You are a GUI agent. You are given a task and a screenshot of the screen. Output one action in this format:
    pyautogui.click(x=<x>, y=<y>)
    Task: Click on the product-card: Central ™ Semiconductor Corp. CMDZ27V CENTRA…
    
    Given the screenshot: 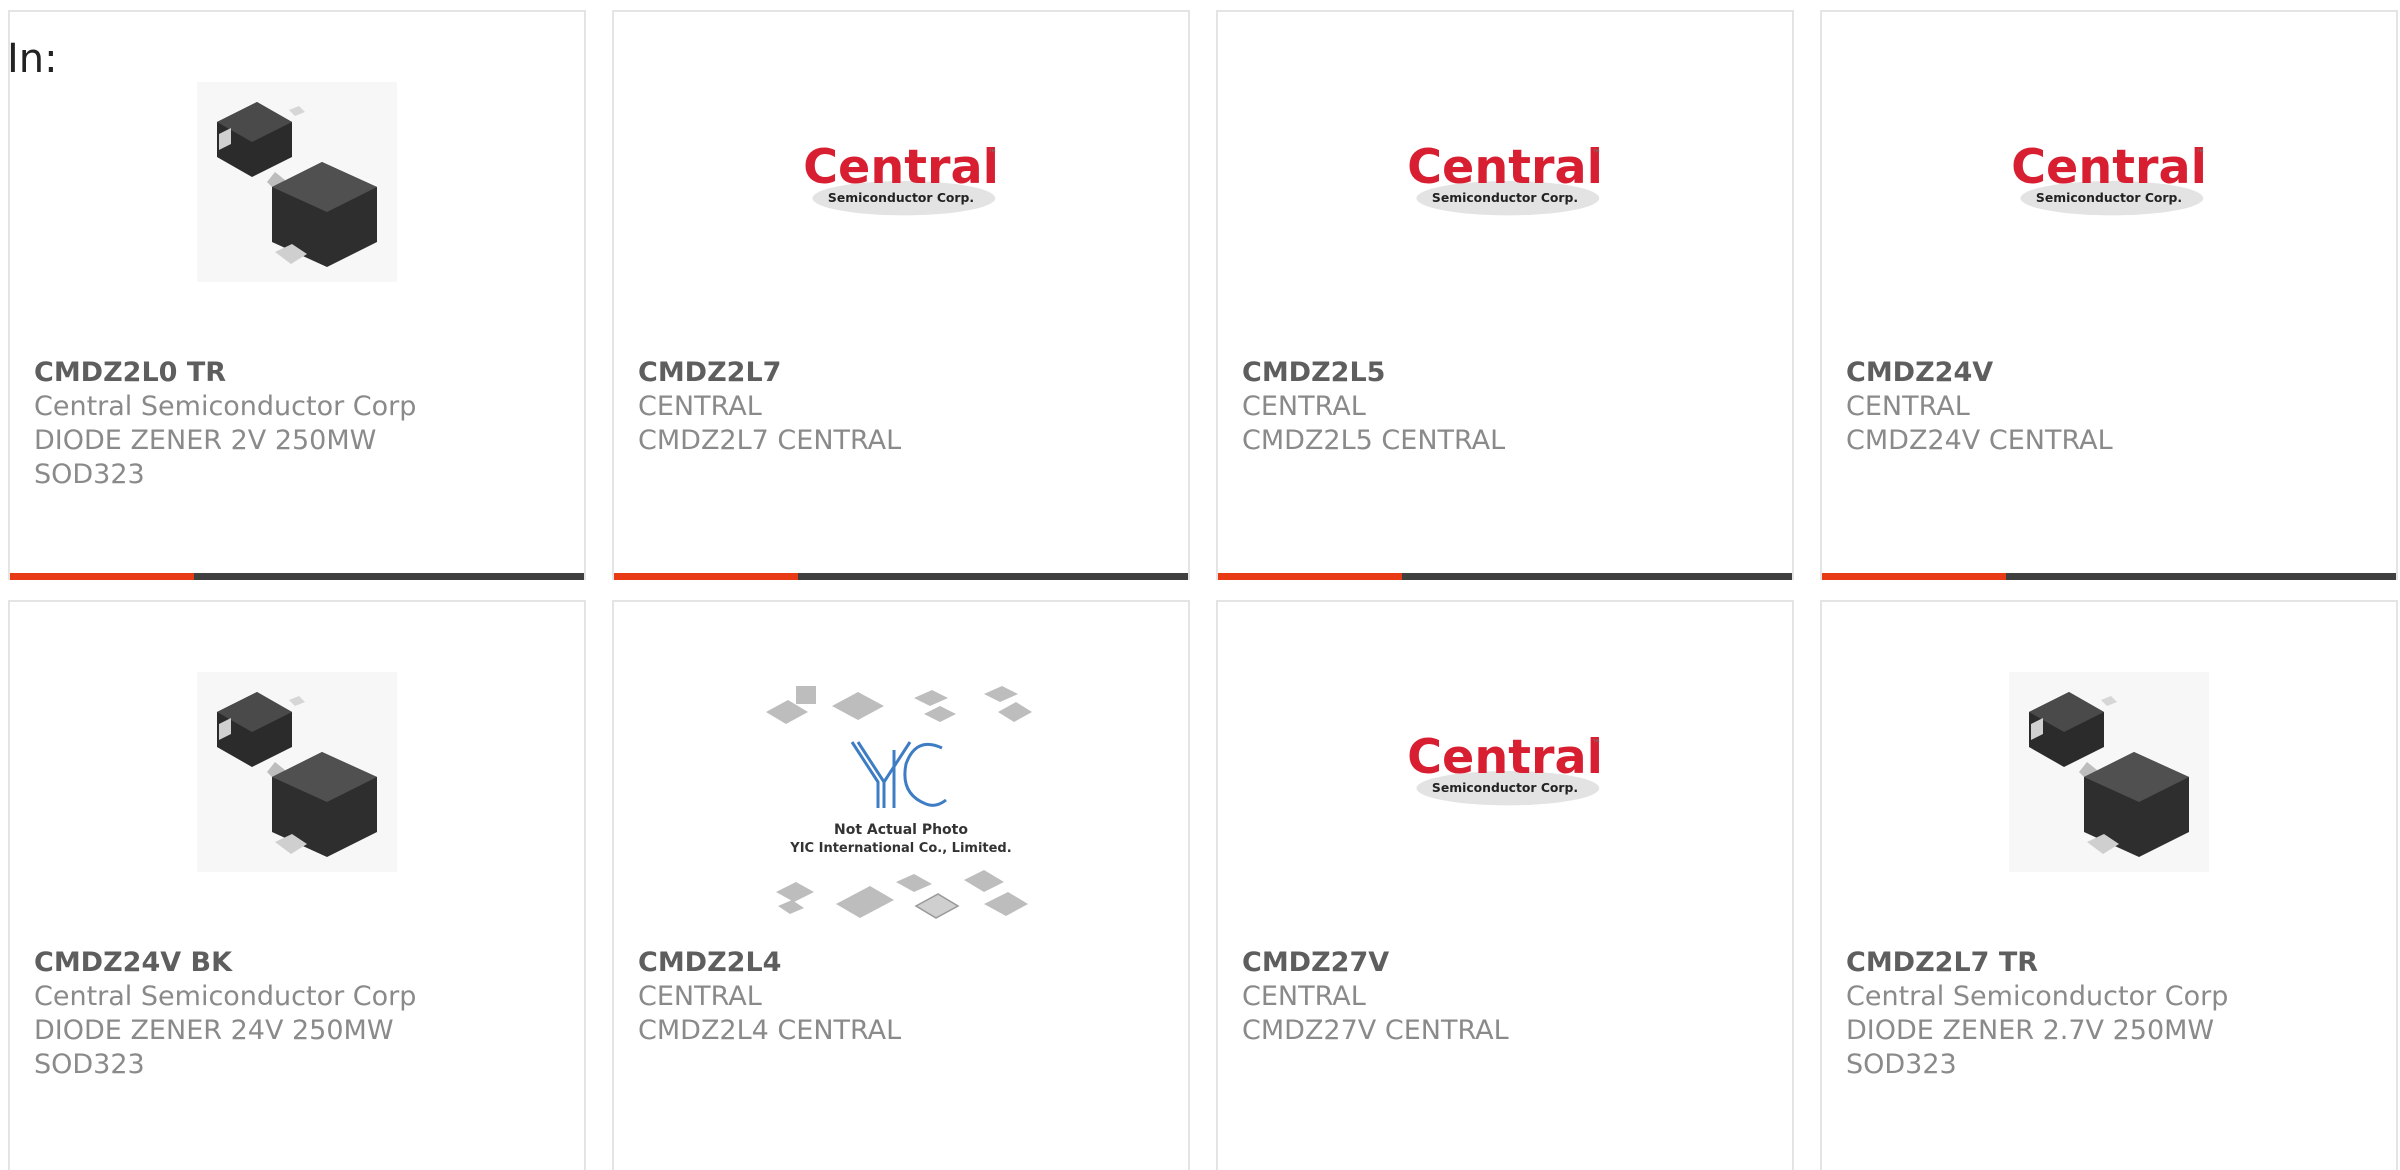 What is the action you would take?
    pyautogui.click(x=1505, y=885)
    